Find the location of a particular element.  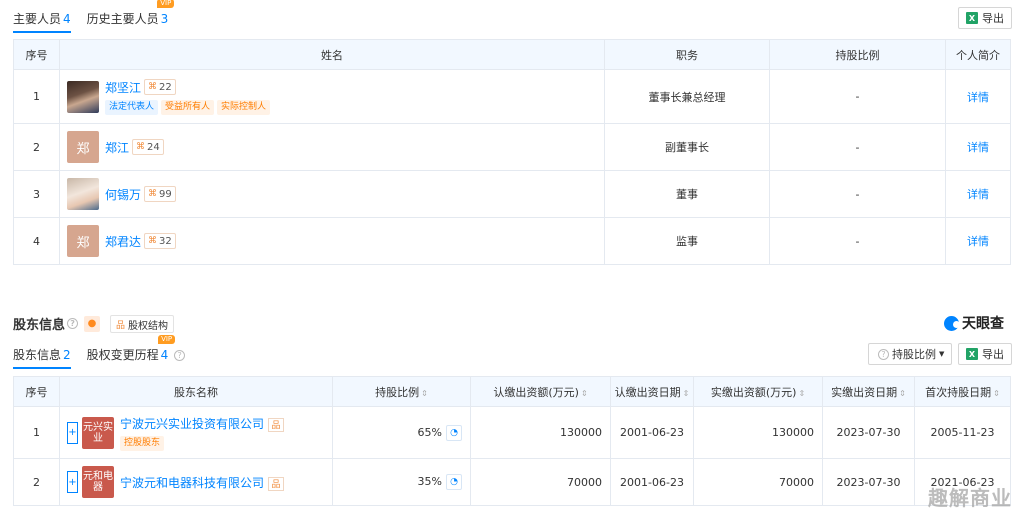

relation-count-badge: ⌘ 22 is located at coordinates (160, 87).